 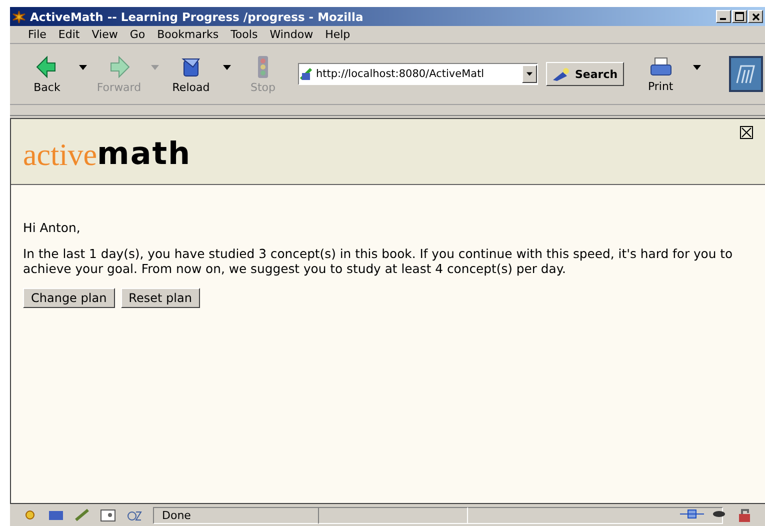 I want to click on greeting-text: Hi Anton,, so click(x=52, y=228).